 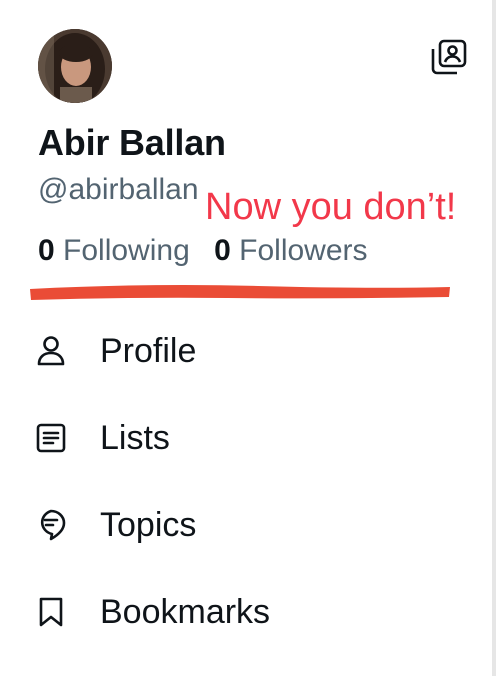 I want to click on avatar-photo, so click(x=75, y=66).